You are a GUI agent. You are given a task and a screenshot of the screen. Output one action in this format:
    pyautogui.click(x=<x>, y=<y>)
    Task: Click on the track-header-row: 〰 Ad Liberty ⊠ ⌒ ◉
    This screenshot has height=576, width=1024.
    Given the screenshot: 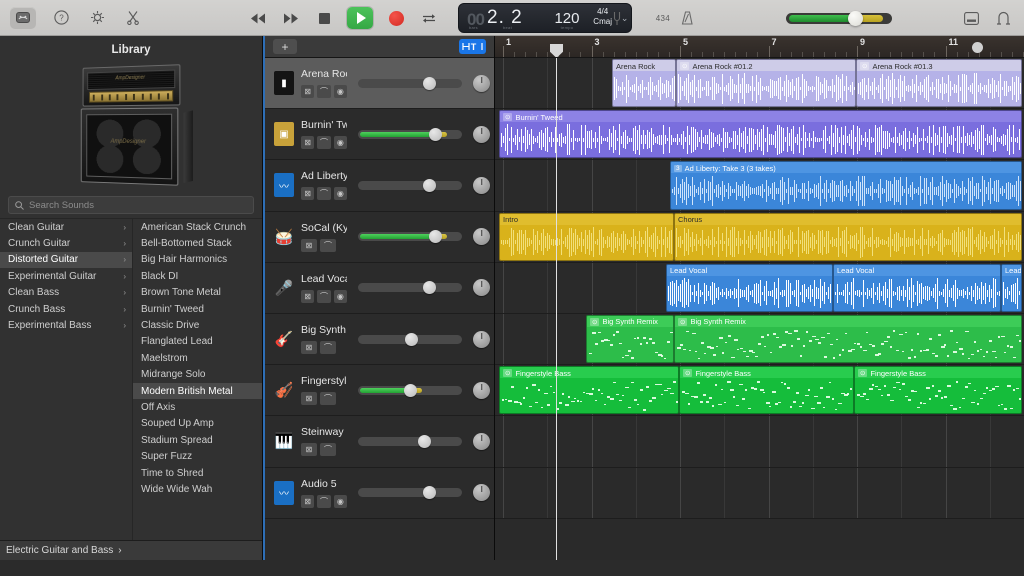 What is the action you would take?
    pyautogui.click(x=379, y=186)
    